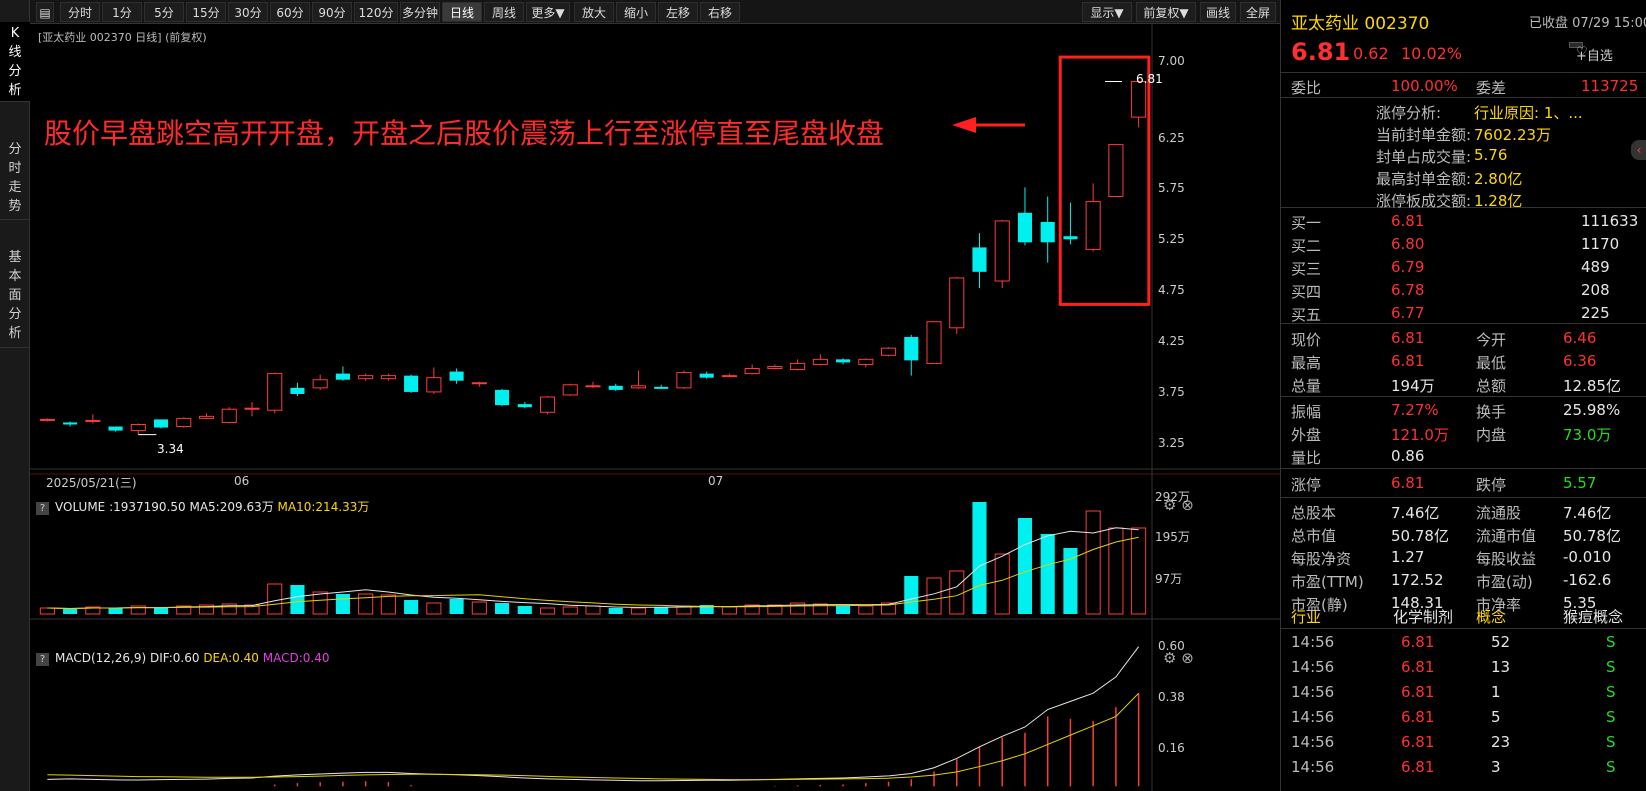  I want to click on stat-row: 总股本 7.46亿 流通股 7.46亿, so click(1463, 512).